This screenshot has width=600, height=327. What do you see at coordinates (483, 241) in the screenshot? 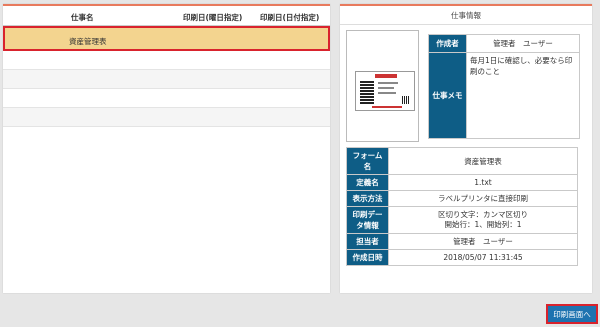
I see `assignee-value: 管理者 ユーザー` at bounding box center [483, 241].